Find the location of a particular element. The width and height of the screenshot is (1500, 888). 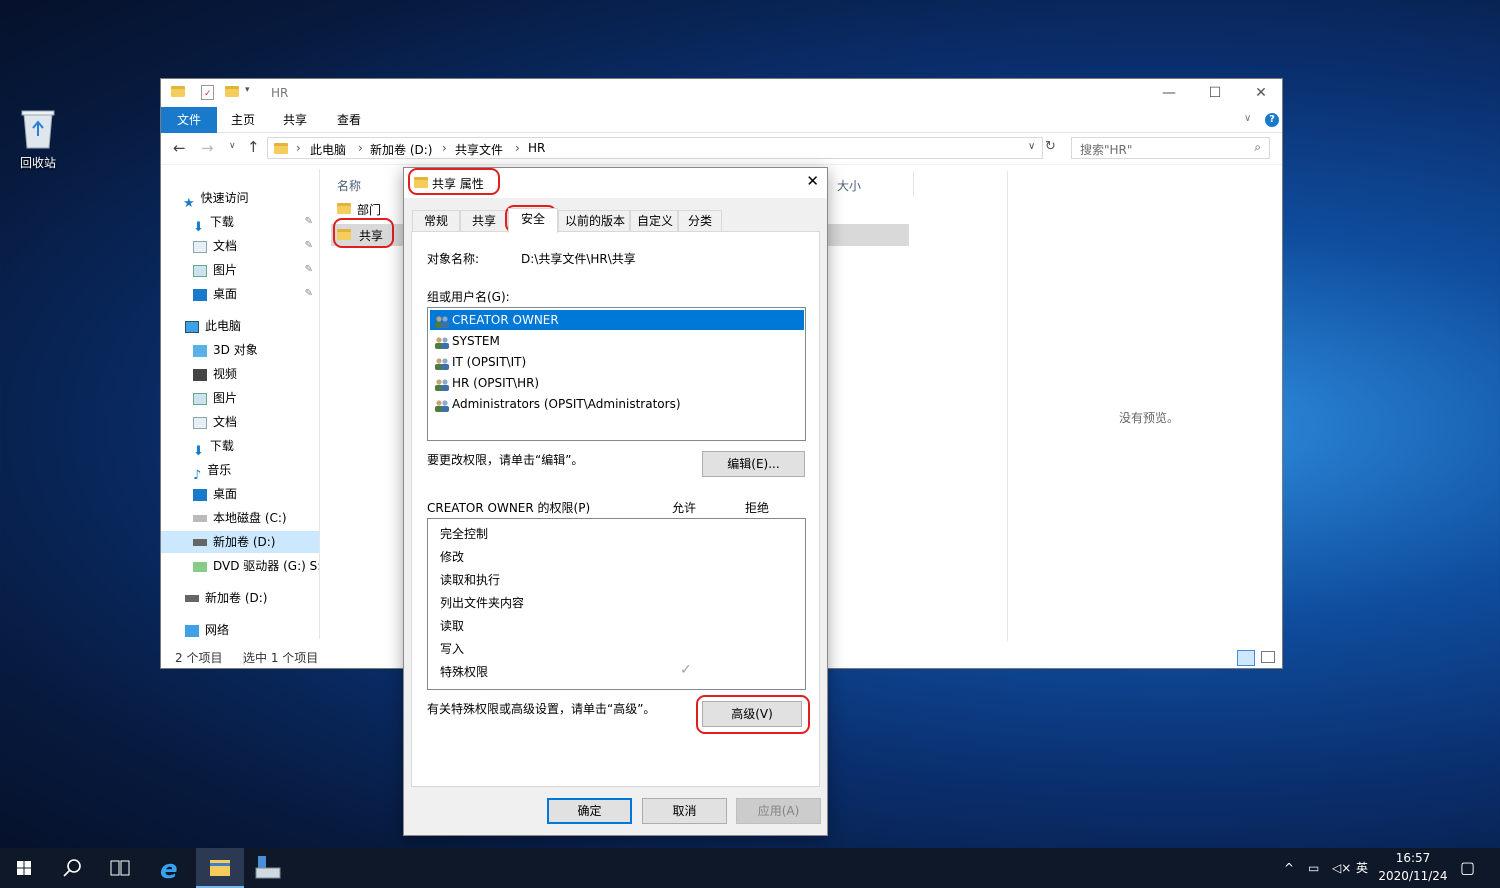

column-header-size: 大小 is located at coordinates (849, 185).